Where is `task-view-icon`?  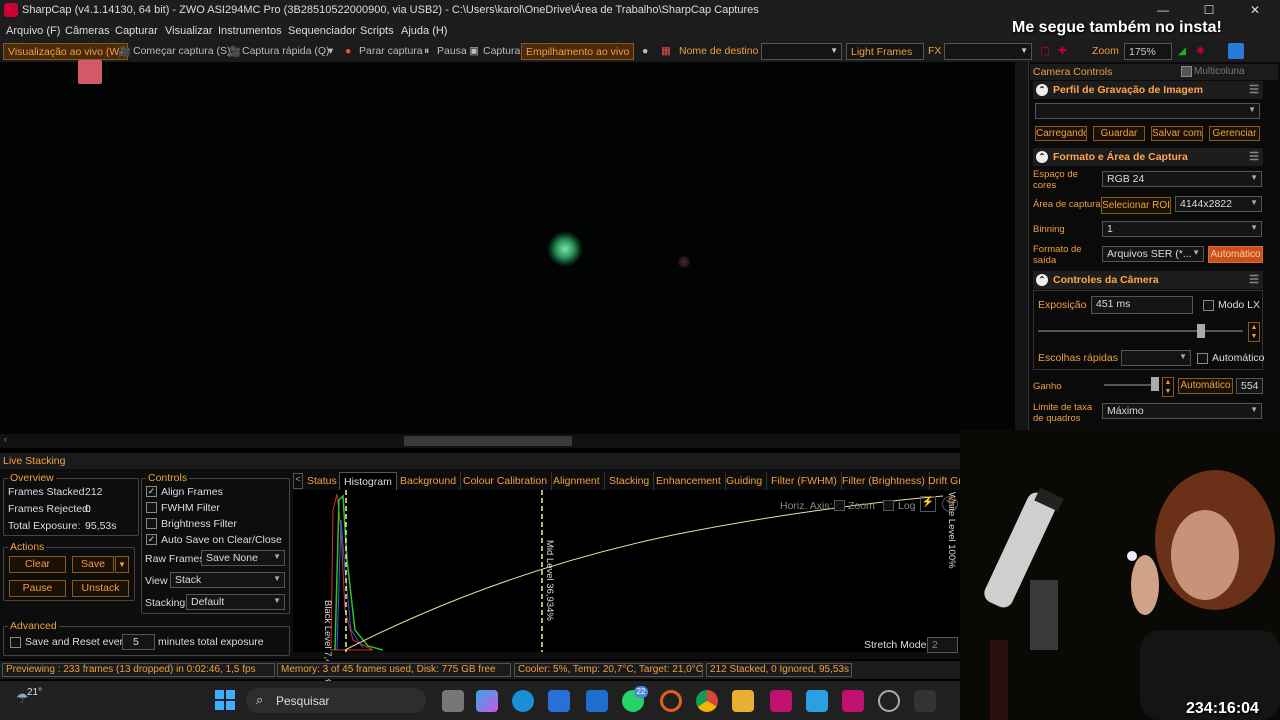 task-view-icon is located at coordinates (453, 701).